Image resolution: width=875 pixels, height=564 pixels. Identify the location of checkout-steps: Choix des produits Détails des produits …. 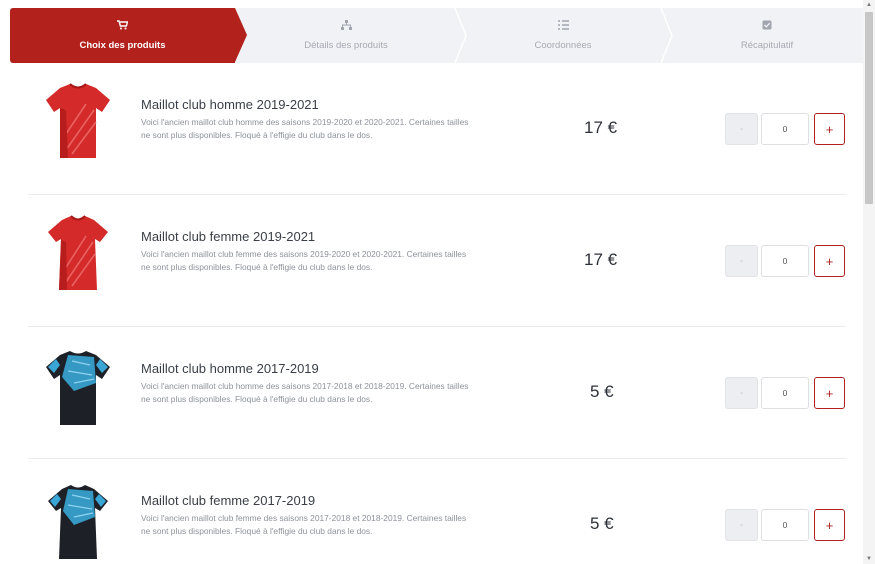
(437, 35).